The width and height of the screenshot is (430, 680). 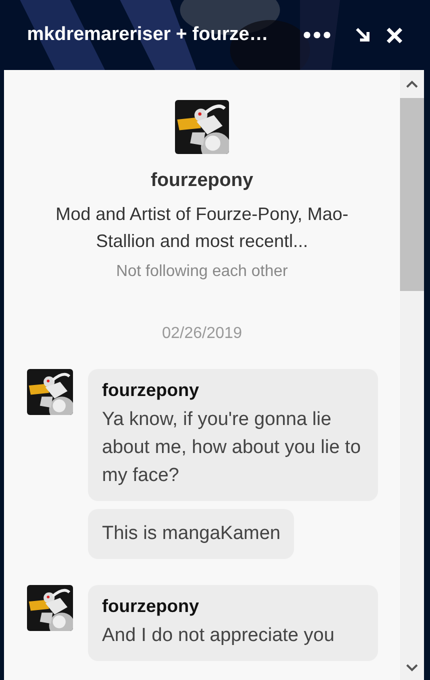 What do you see at coordinates (412, 84) in the screenshot?
I see `scroll-up-icon` at bounding box center [412, 84].